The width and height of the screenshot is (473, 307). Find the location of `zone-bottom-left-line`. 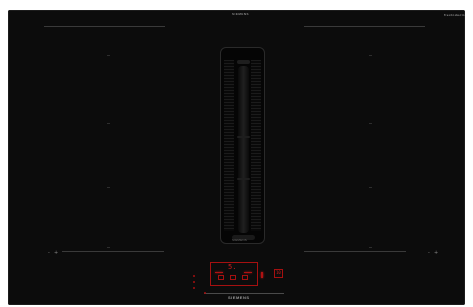

zone-bottom-left-line is located at coordinates (113, 251).